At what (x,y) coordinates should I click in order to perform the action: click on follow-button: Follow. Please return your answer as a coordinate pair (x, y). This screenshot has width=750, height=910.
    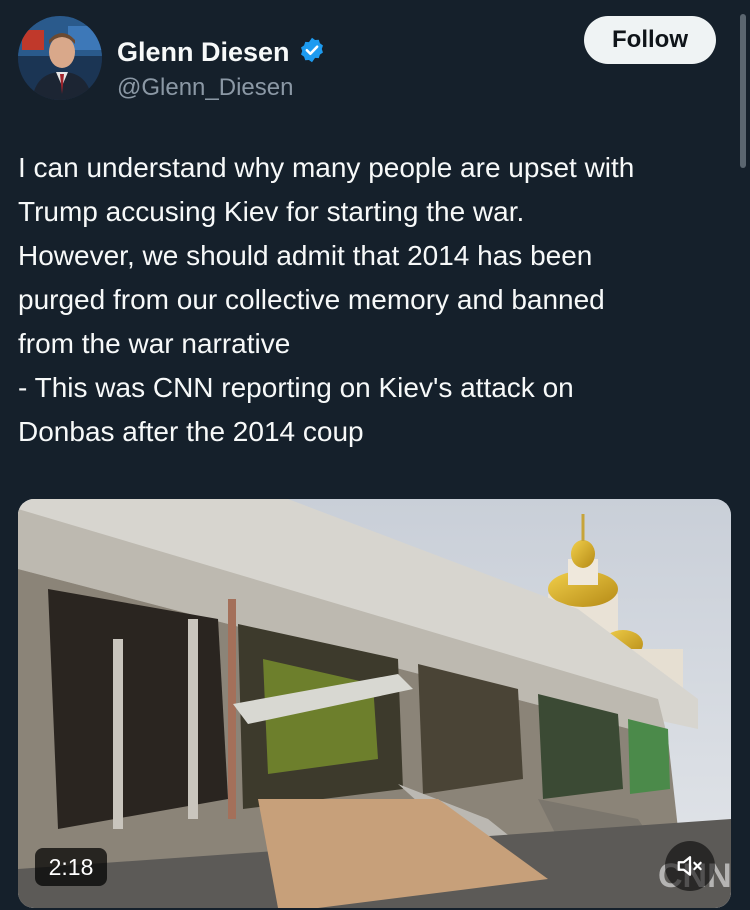
    Looking at the image, I should click on (650, 40).